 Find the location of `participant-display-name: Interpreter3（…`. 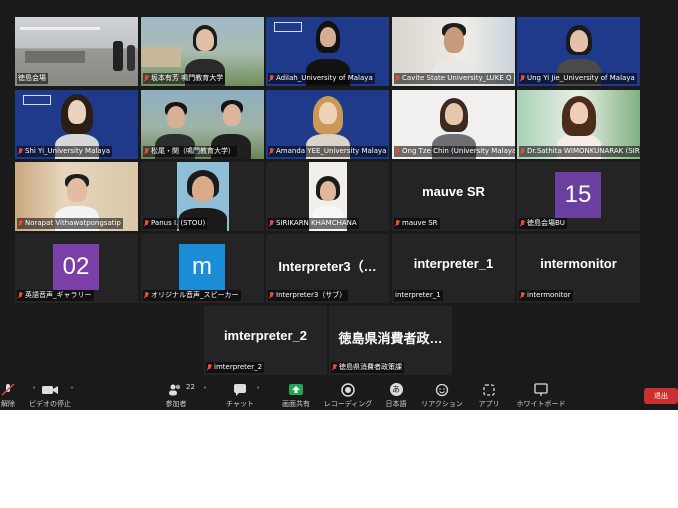

participant-display-name: Interpreter3（… is located at coordinates (327, 266).